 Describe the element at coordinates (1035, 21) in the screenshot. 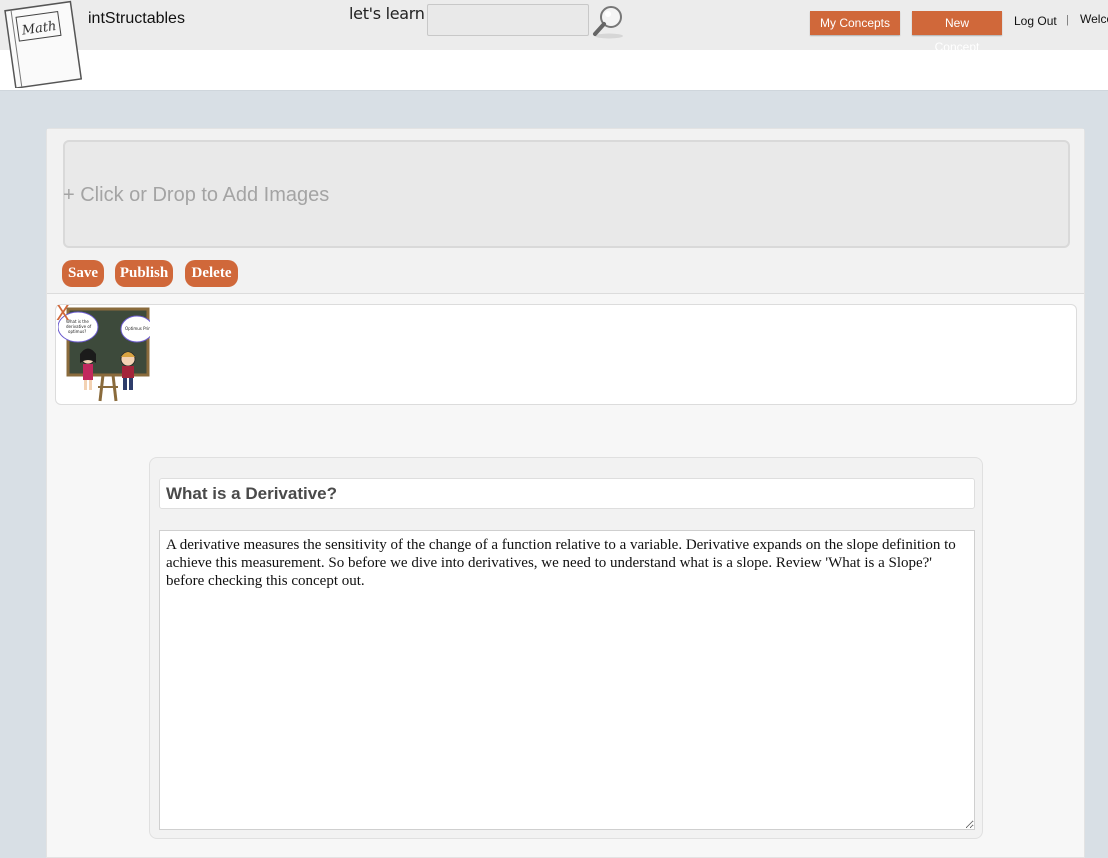

I see `logout-link: Log Out` at that location.